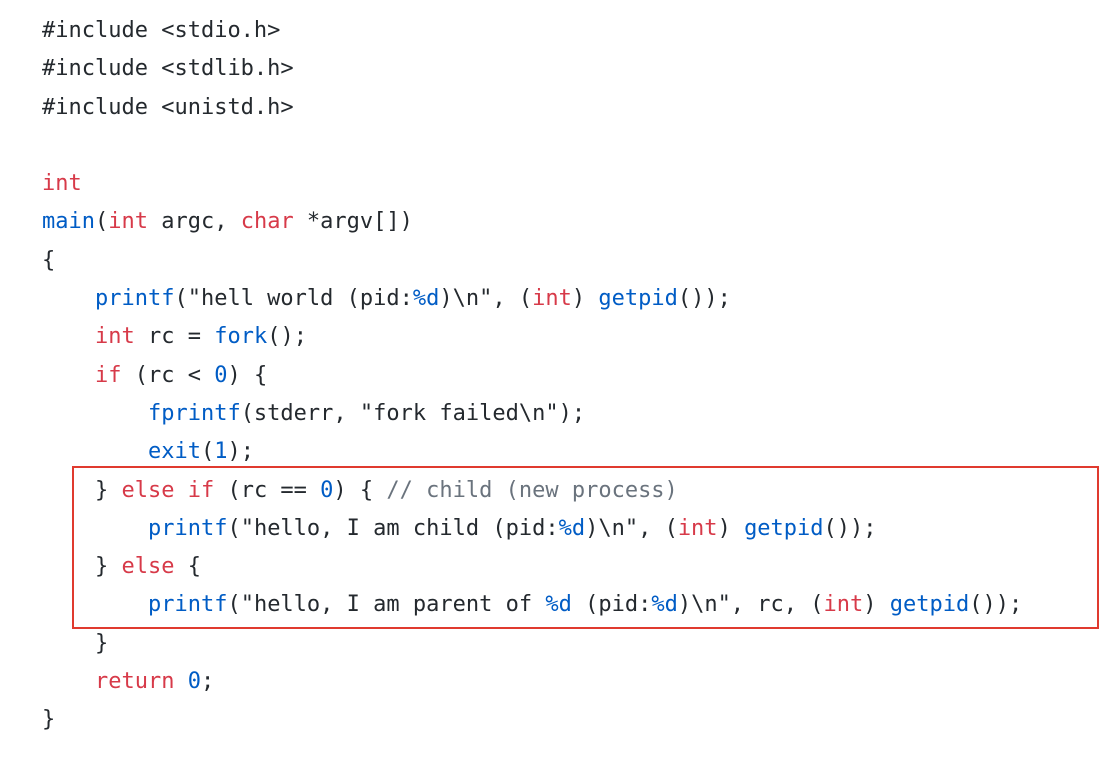 The width and height of the screenshot is (1116, 758). I want to click on code-line-1: #include <stdio.h>, so click(532, 31).